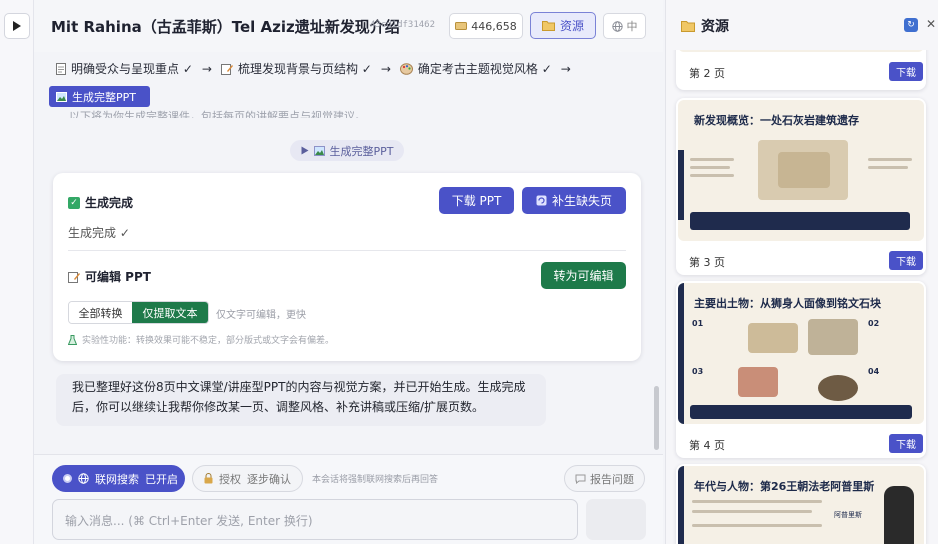 The width and height of the screenshot is (938, 544). What do you see at coordinates (899, 515) in the screenshot?
I see `slide-figure` at bounding box center [899, 515].